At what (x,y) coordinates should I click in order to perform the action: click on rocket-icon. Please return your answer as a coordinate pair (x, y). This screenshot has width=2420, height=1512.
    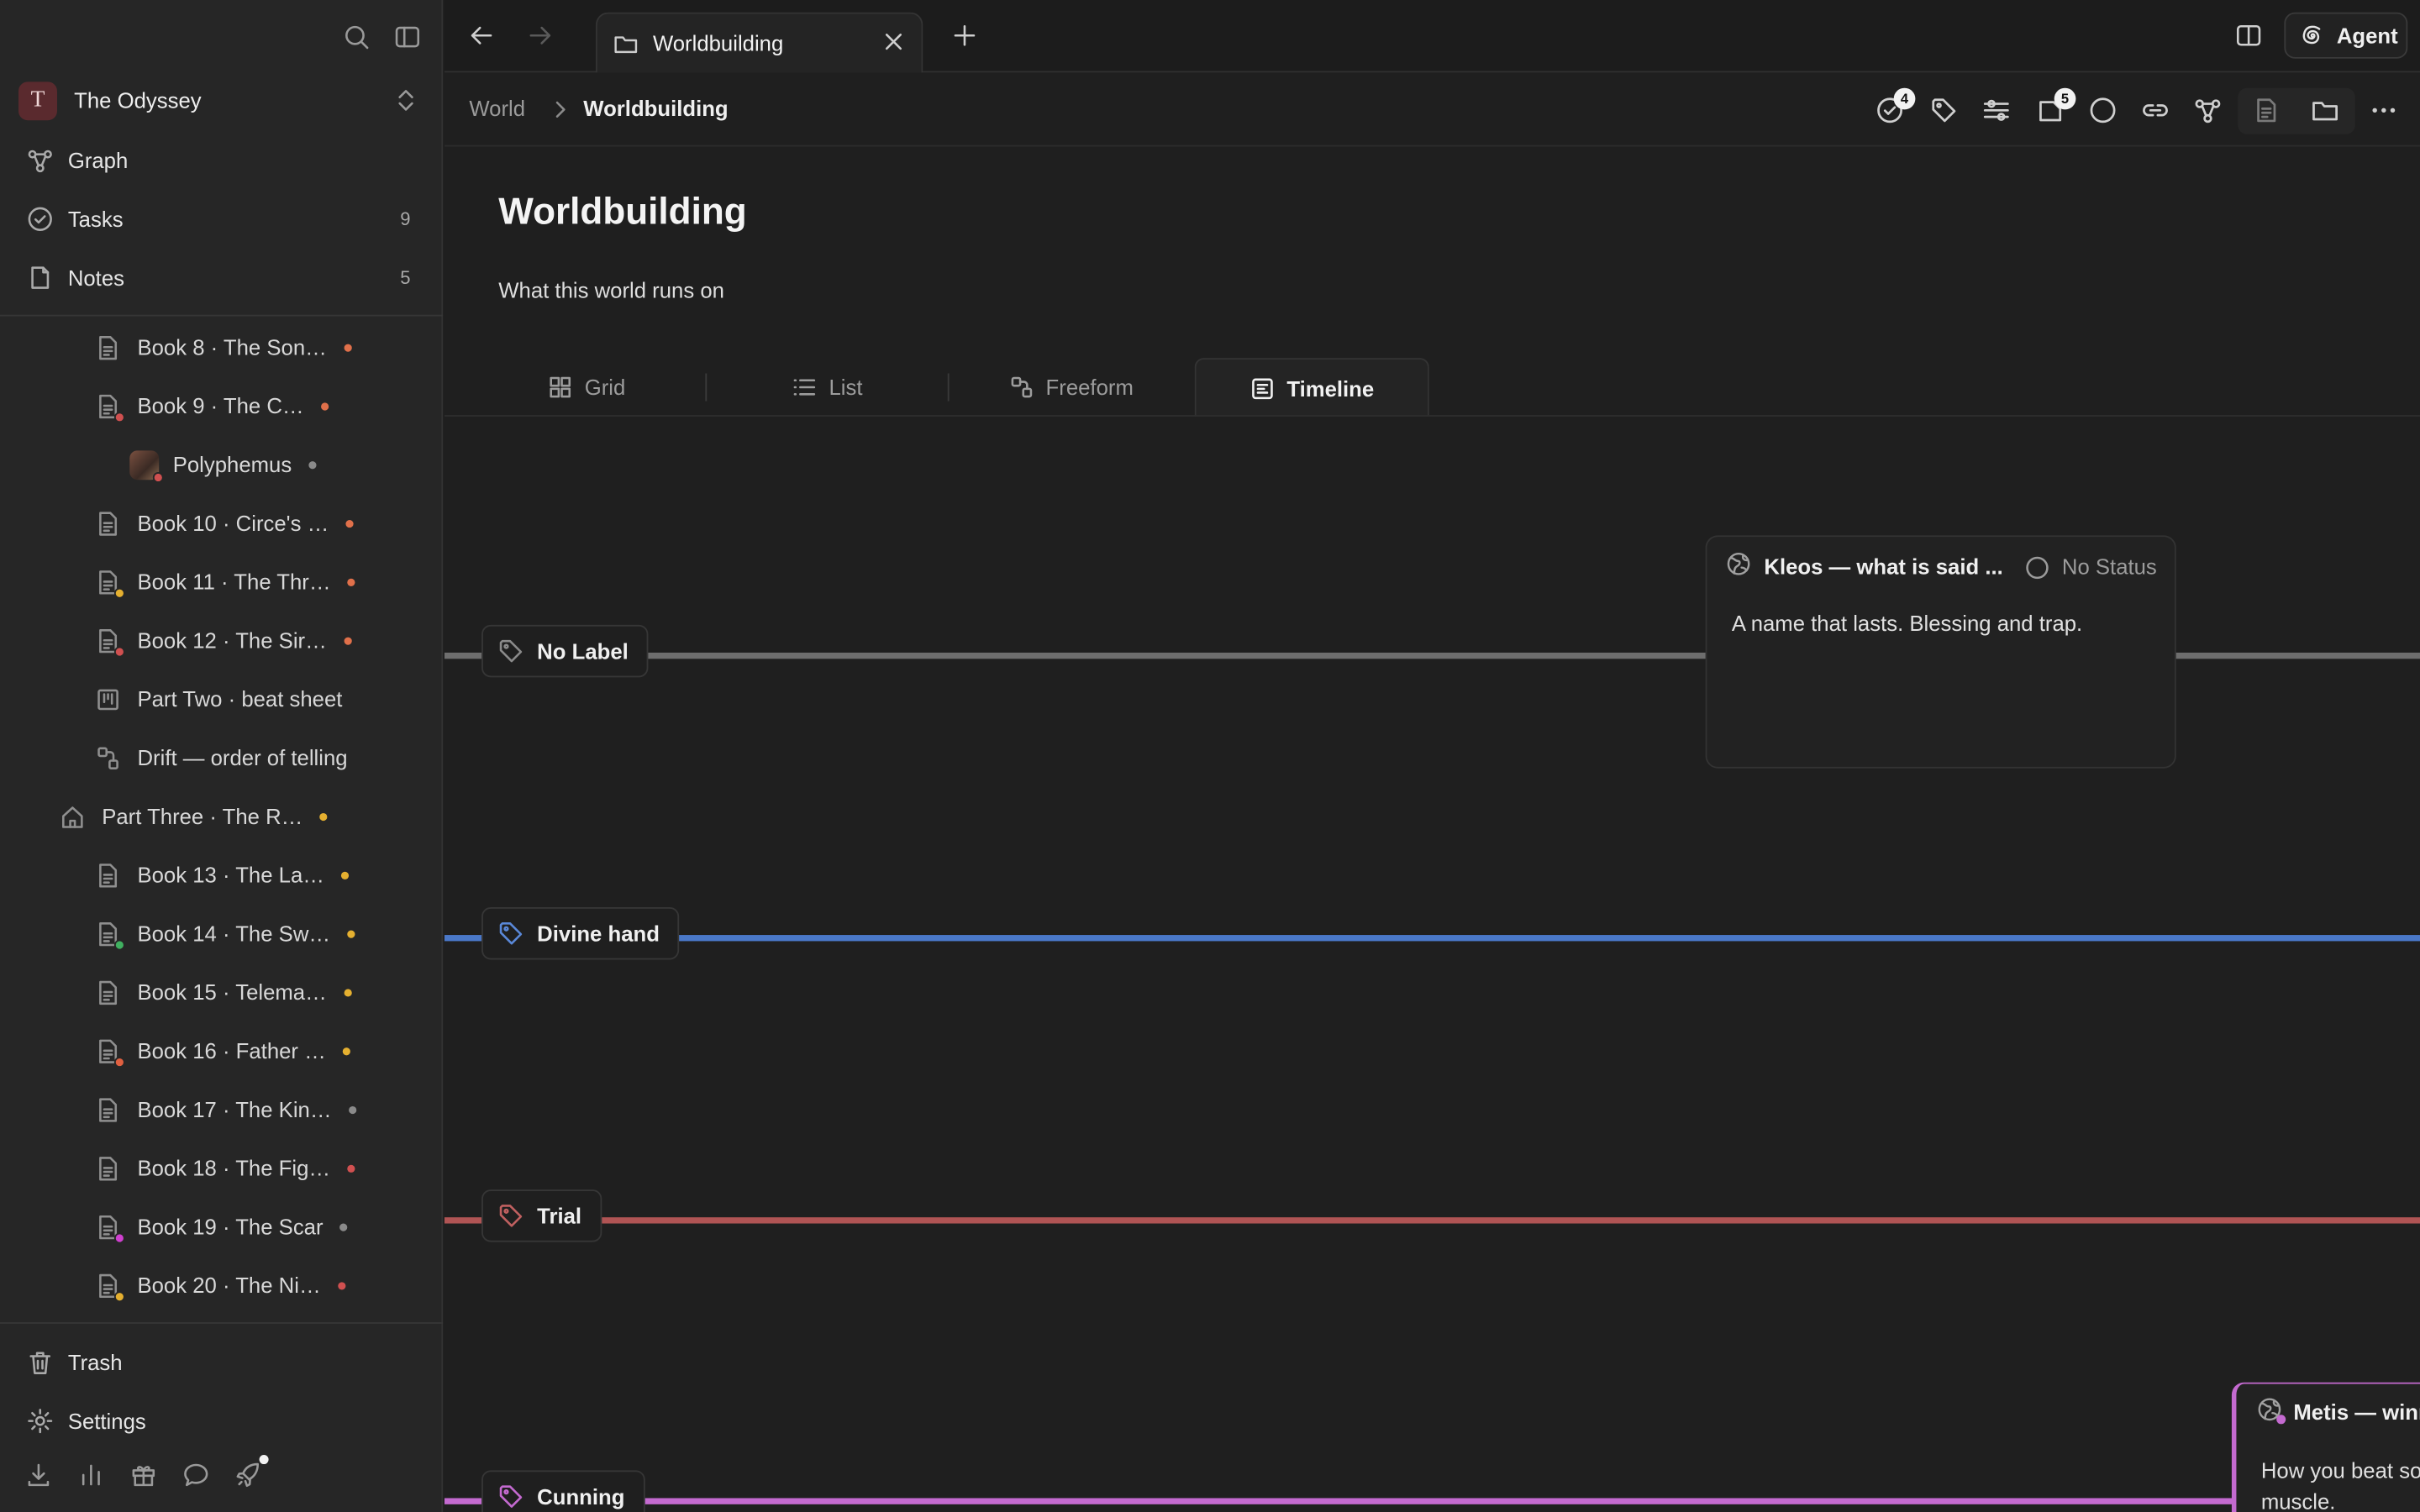
    Looking at the image, I should click on (251, 1471).